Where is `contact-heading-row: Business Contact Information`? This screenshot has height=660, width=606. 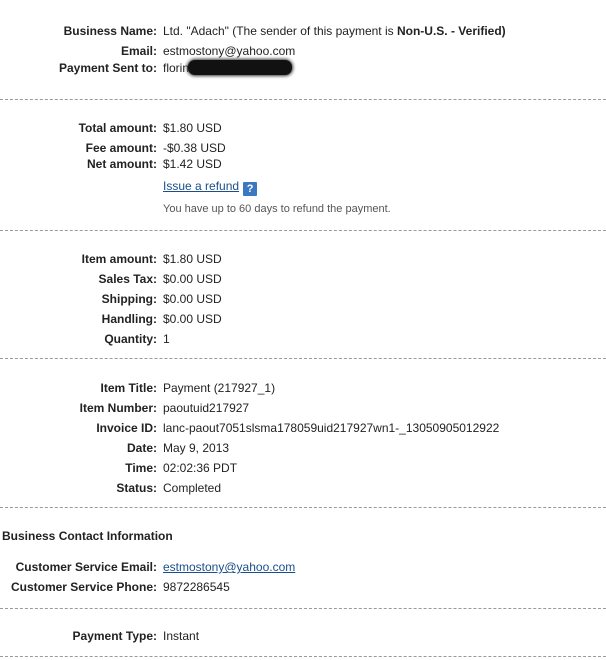 contact-heading-row: Business Contact Information is located at coordinates (303, 536).